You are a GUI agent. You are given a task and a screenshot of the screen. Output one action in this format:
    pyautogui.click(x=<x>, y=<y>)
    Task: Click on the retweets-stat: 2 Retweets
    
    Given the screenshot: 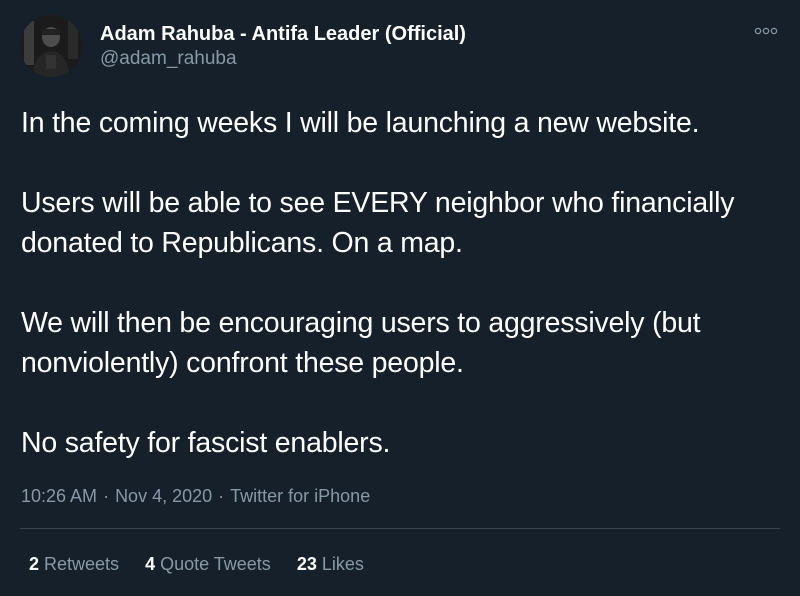 What is the action you would take?
    pyautogui.click(x=74, y=564)
    